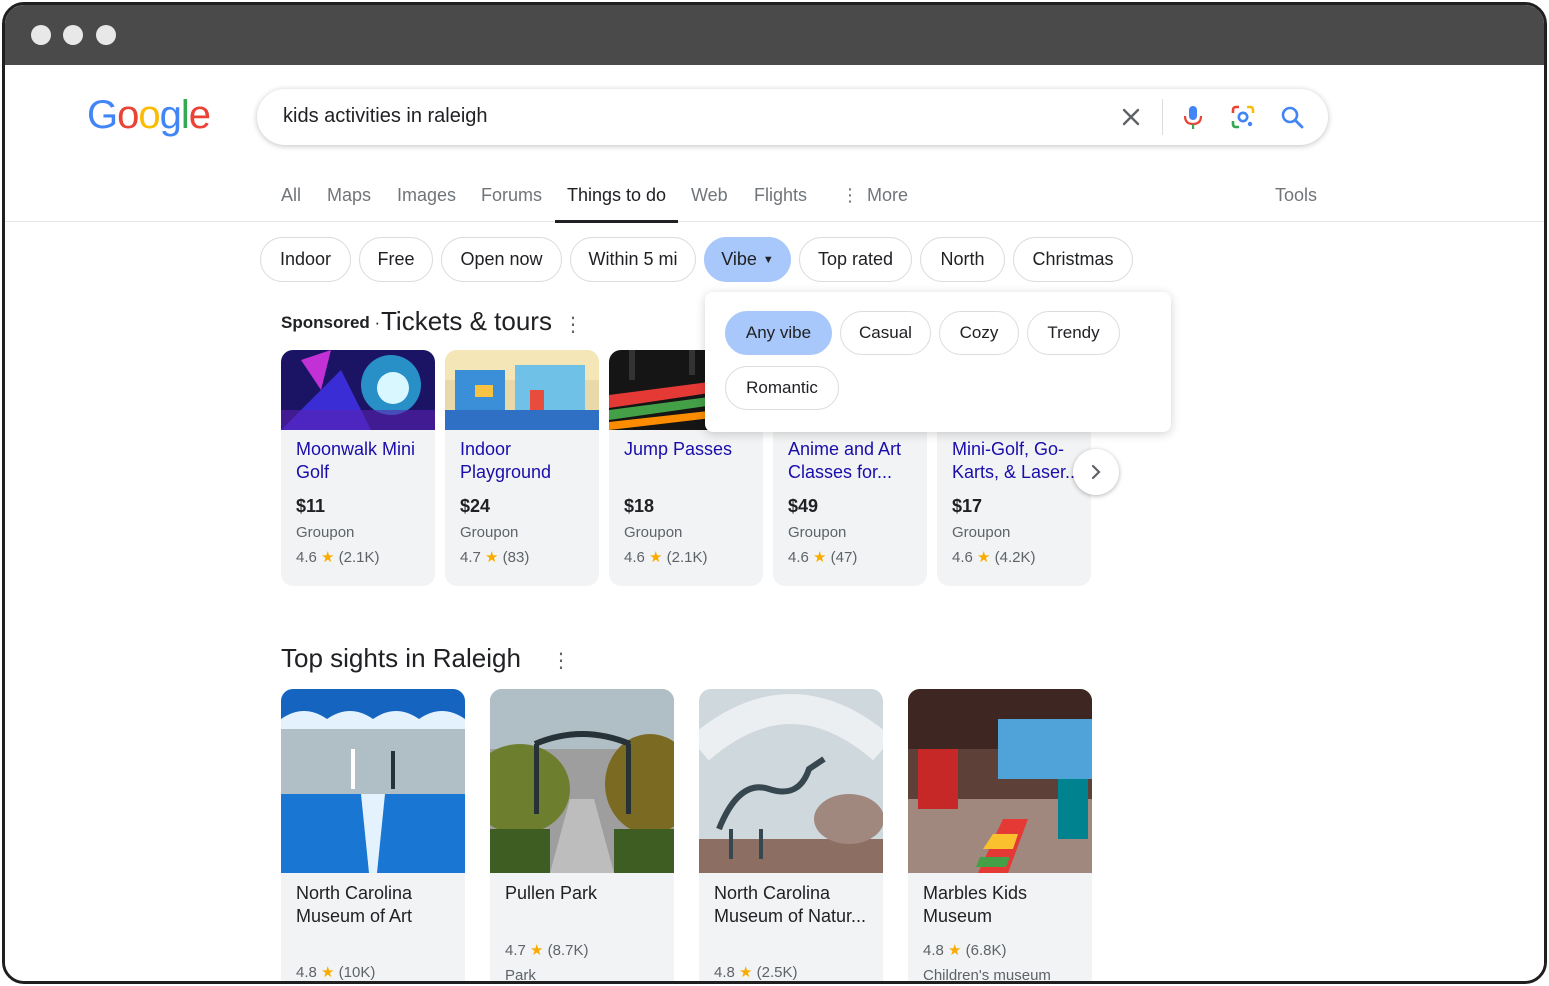 This screenshot has width=1549, height=986. What do you see at coordinates (844, 557) in the screenshot?
I see `review-count: (47)` at bounding box center [844, 557].